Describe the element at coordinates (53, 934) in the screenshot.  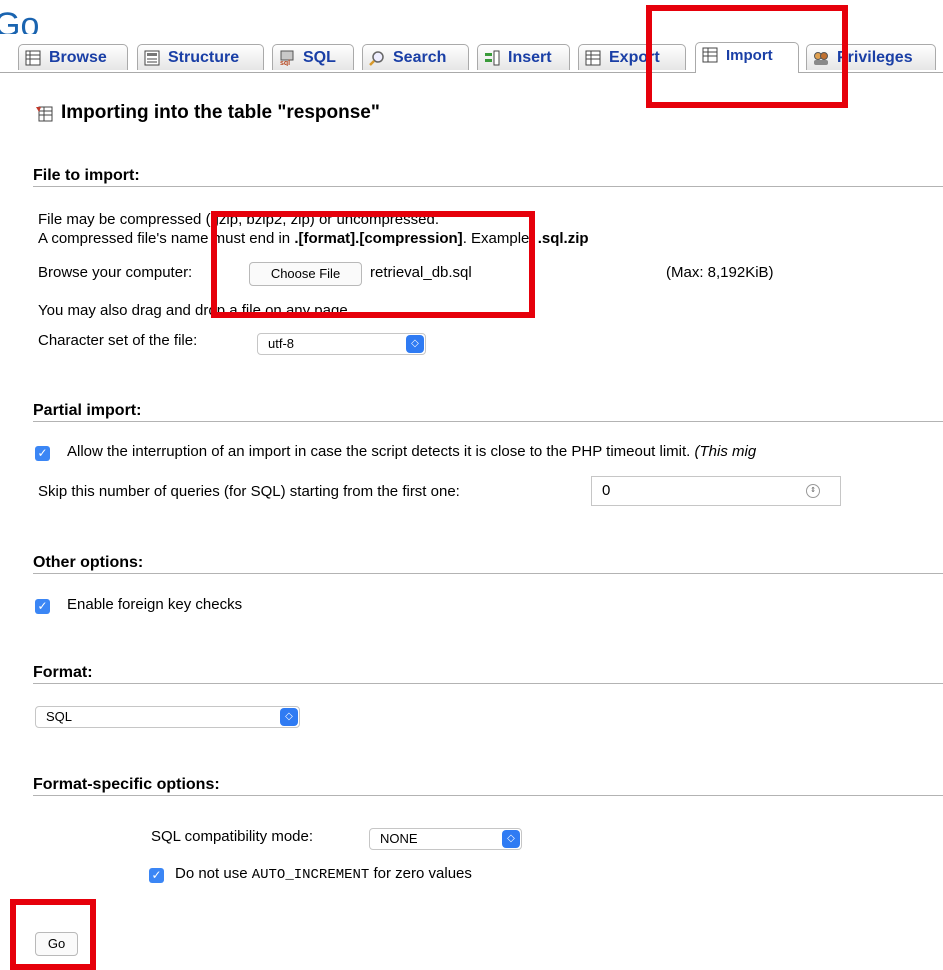
I see `go-button-highlight` at that location.